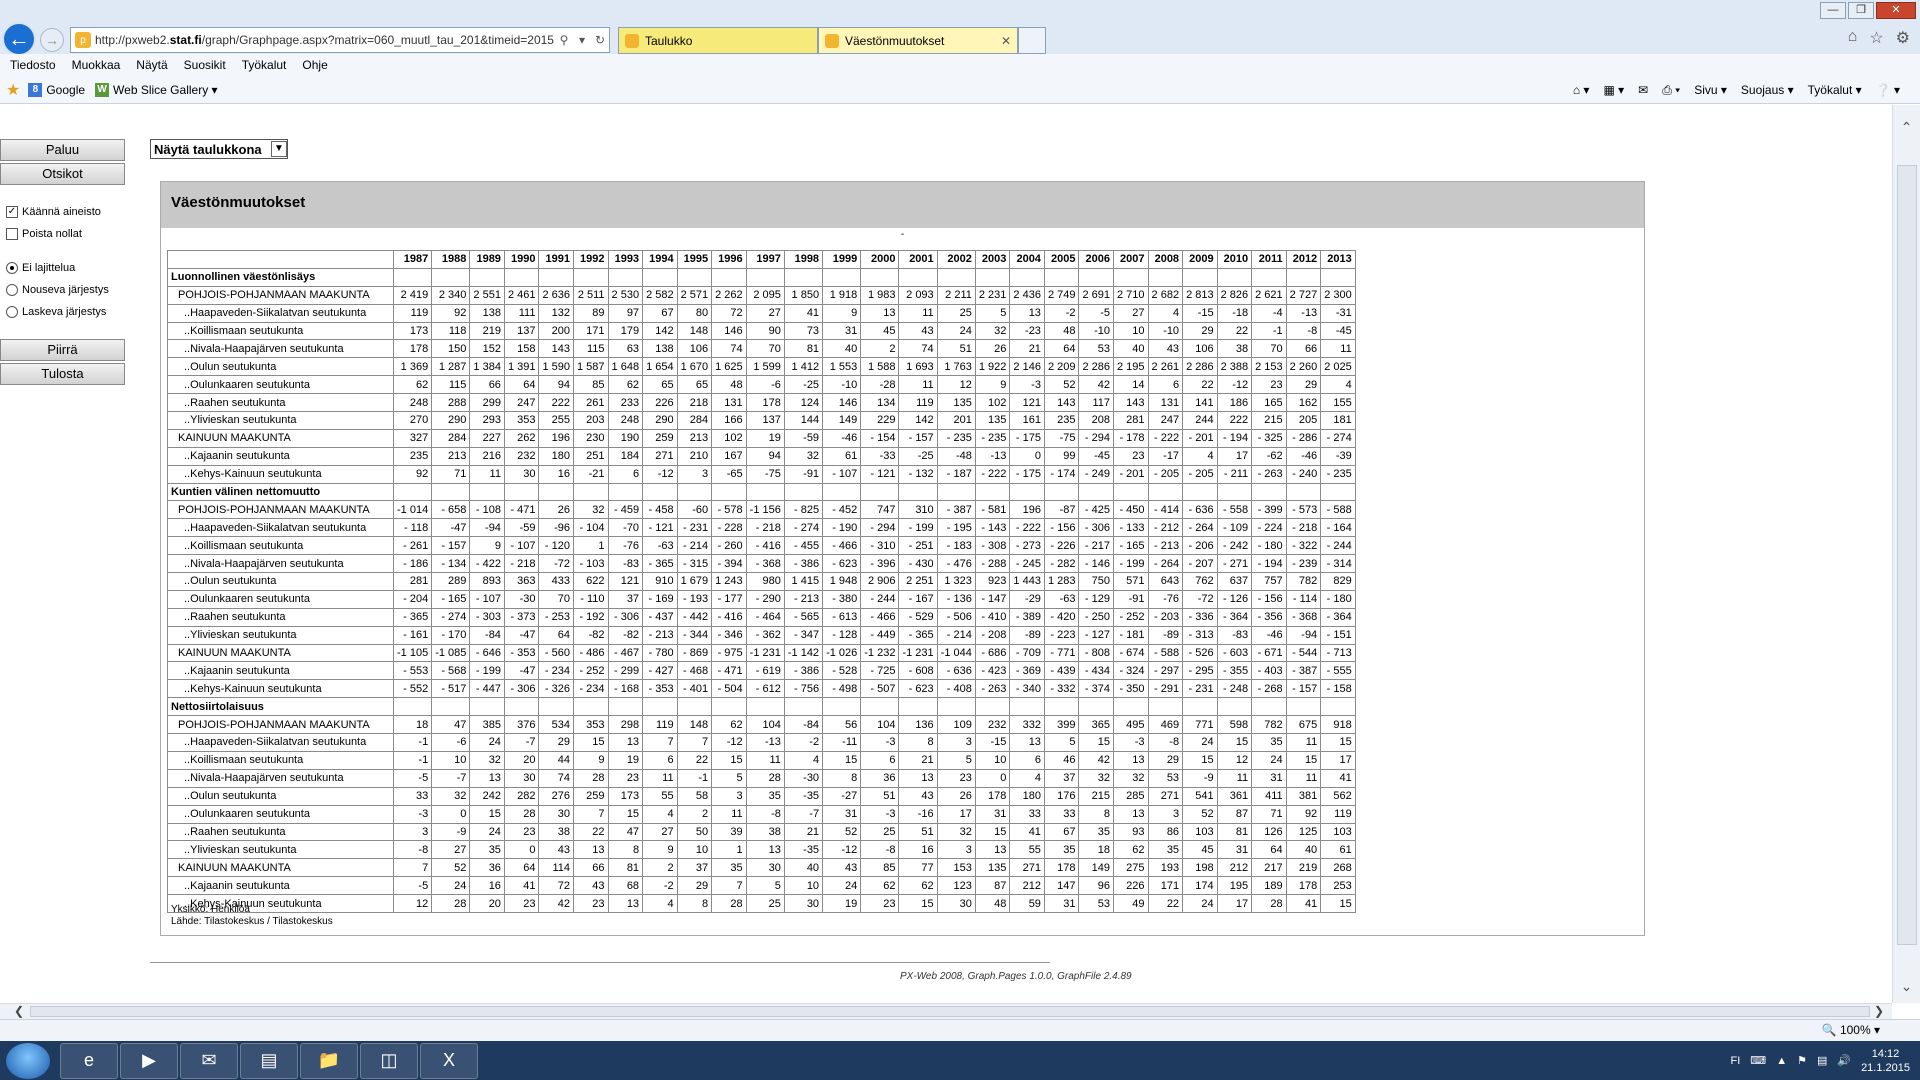 This screenshot has height=1080, width=1920. Describe the element at coordinates (219, 149) in the screenshot. I see `view-select: Näytä taulukkona ▼` at that location.